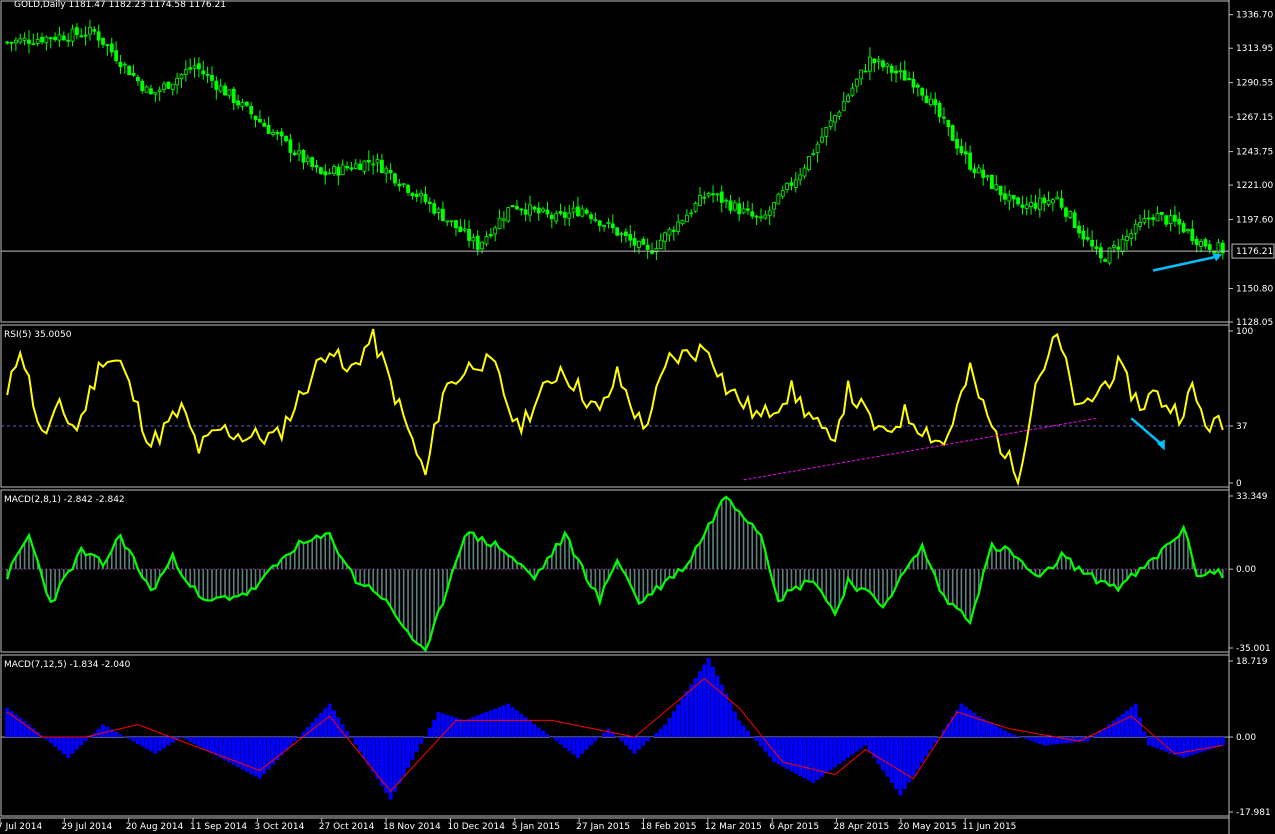 This screenshot has height=834, width=1275. What do you see at coordinates (67, 665) in the screenshot?
I see `macd-slow-title: MACD(7,12,5) -1.834 -2.040` at bounding box center [67, 665].